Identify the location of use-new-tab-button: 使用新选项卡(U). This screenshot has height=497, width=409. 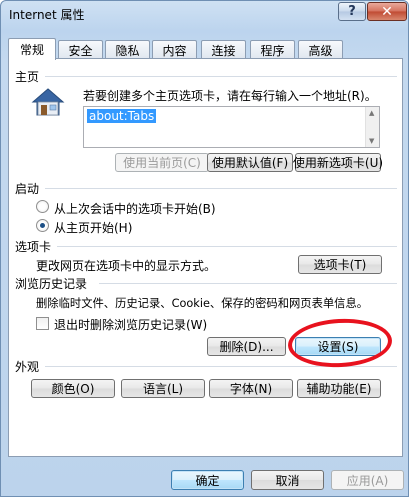
(338, 162).